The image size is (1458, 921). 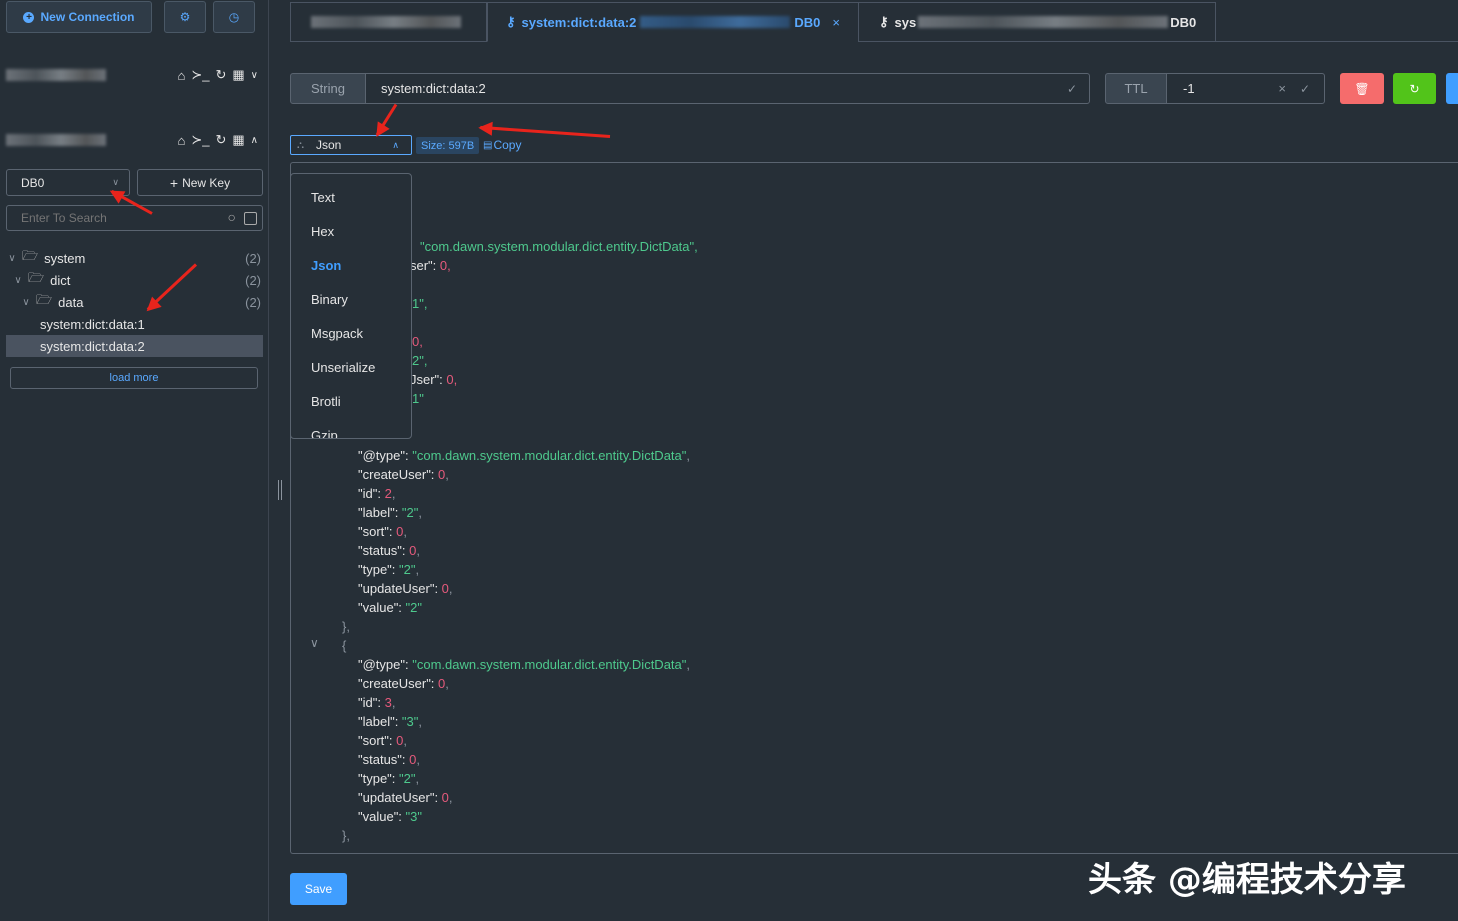 I want to click on json-line: "value": "3", so click(x=390, y=816).